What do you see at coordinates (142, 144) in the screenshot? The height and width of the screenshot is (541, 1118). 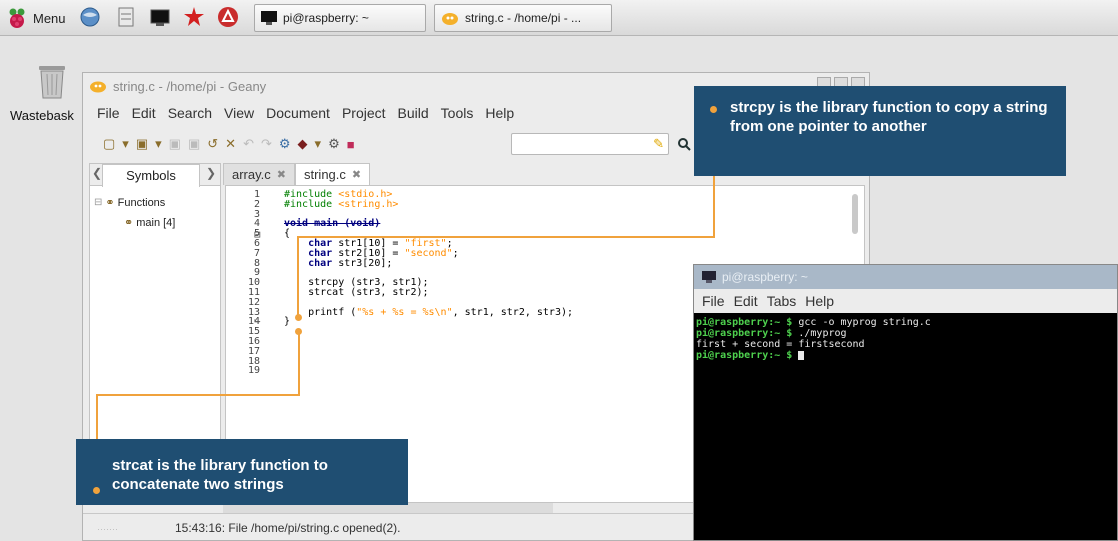 I see `open-file-icon: ▣` at bounding box center [142, 144].